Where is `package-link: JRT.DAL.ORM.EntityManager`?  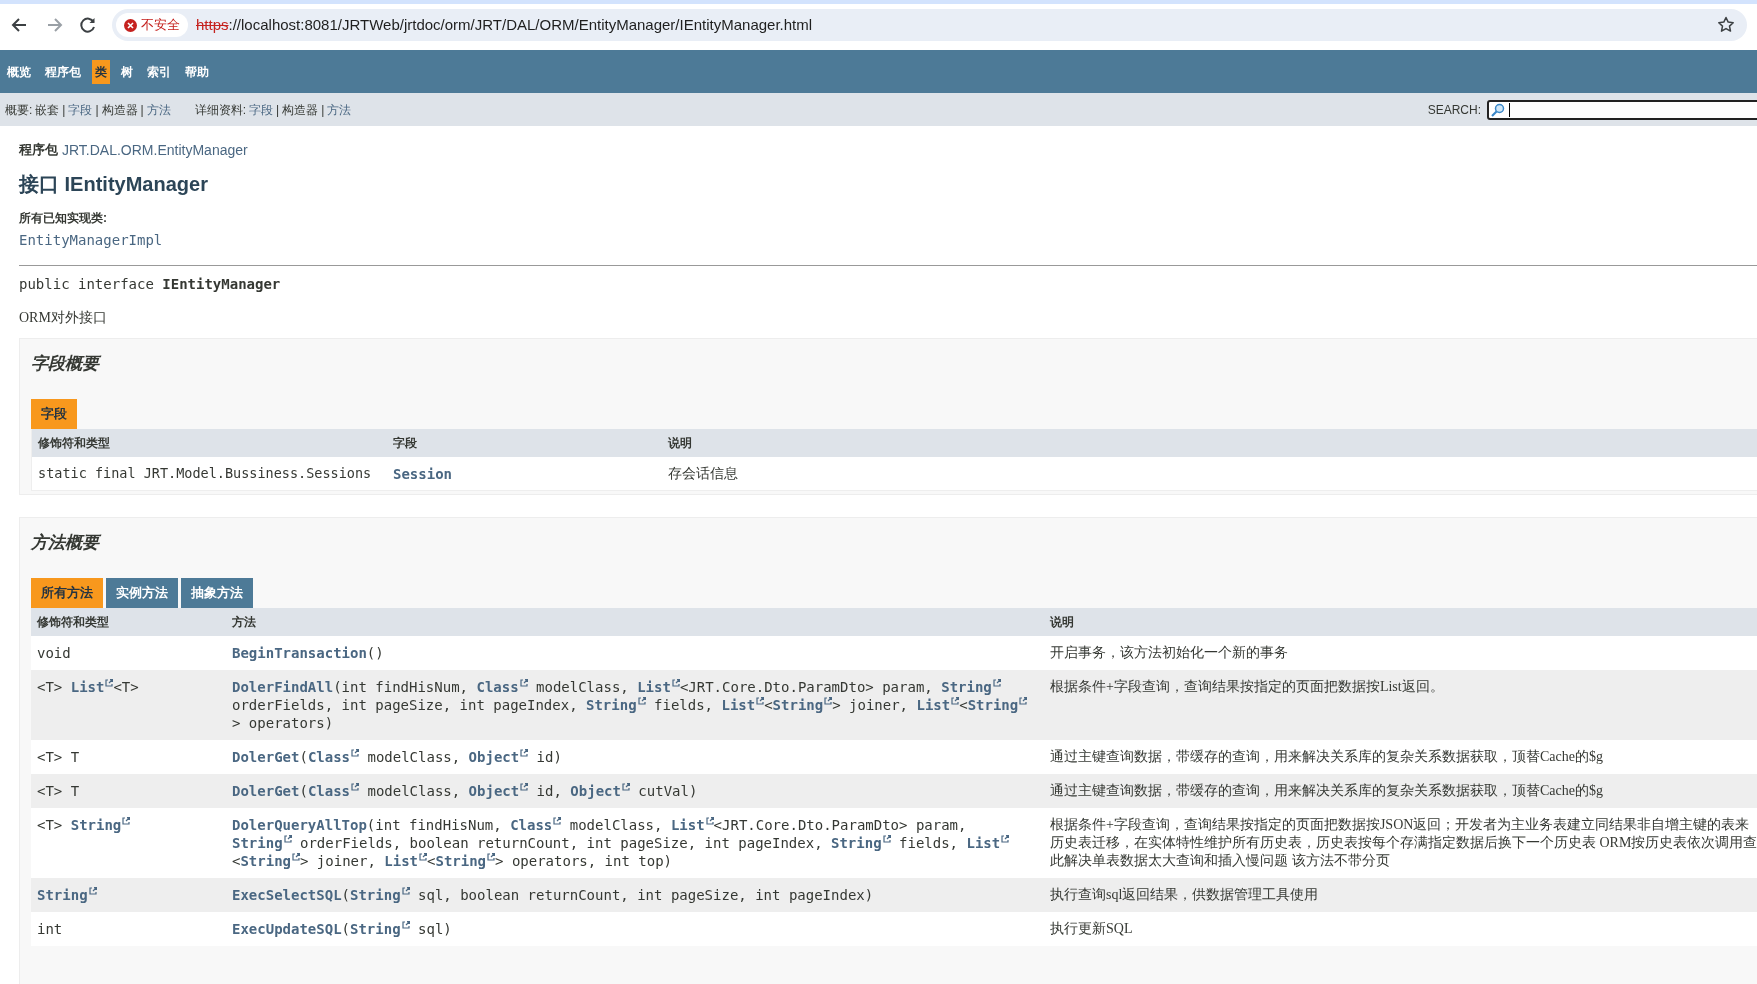 package-link: JRT.DAL.ORM.EntityManager is located at coordinates (155, 150).